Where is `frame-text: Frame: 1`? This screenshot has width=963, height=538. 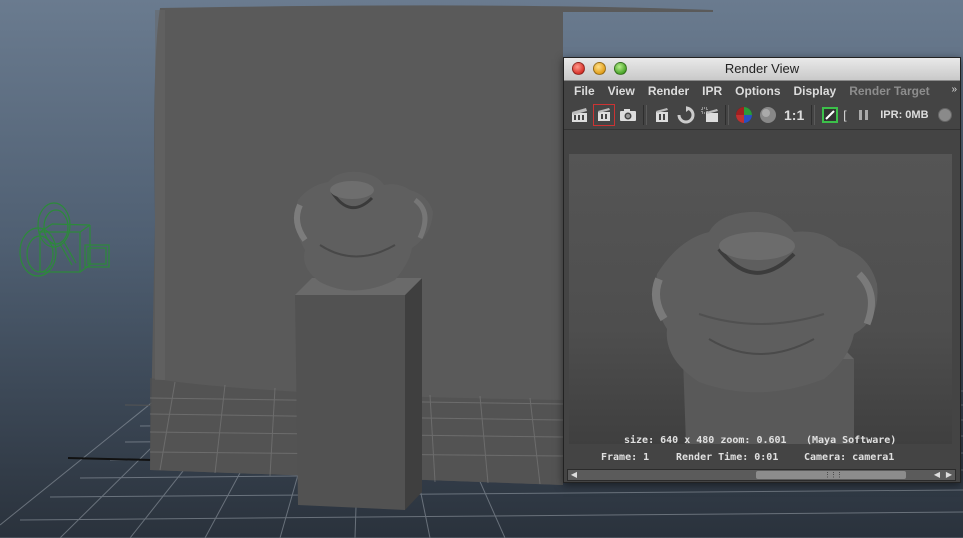 frame-text: Frame: 1 is located at coordinates (625, 457).